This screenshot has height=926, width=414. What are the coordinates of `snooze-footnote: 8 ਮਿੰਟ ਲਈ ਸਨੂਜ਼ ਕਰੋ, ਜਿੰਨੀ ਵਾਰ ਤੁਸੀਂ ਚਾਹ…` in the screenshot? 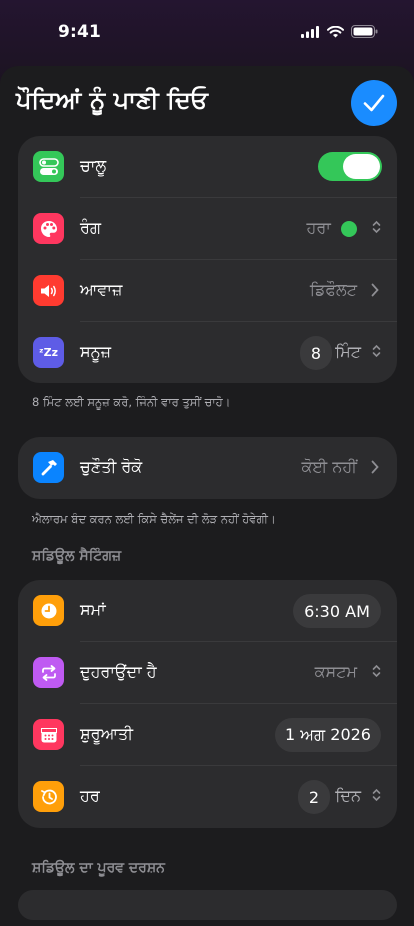 It's located at (131, 402).